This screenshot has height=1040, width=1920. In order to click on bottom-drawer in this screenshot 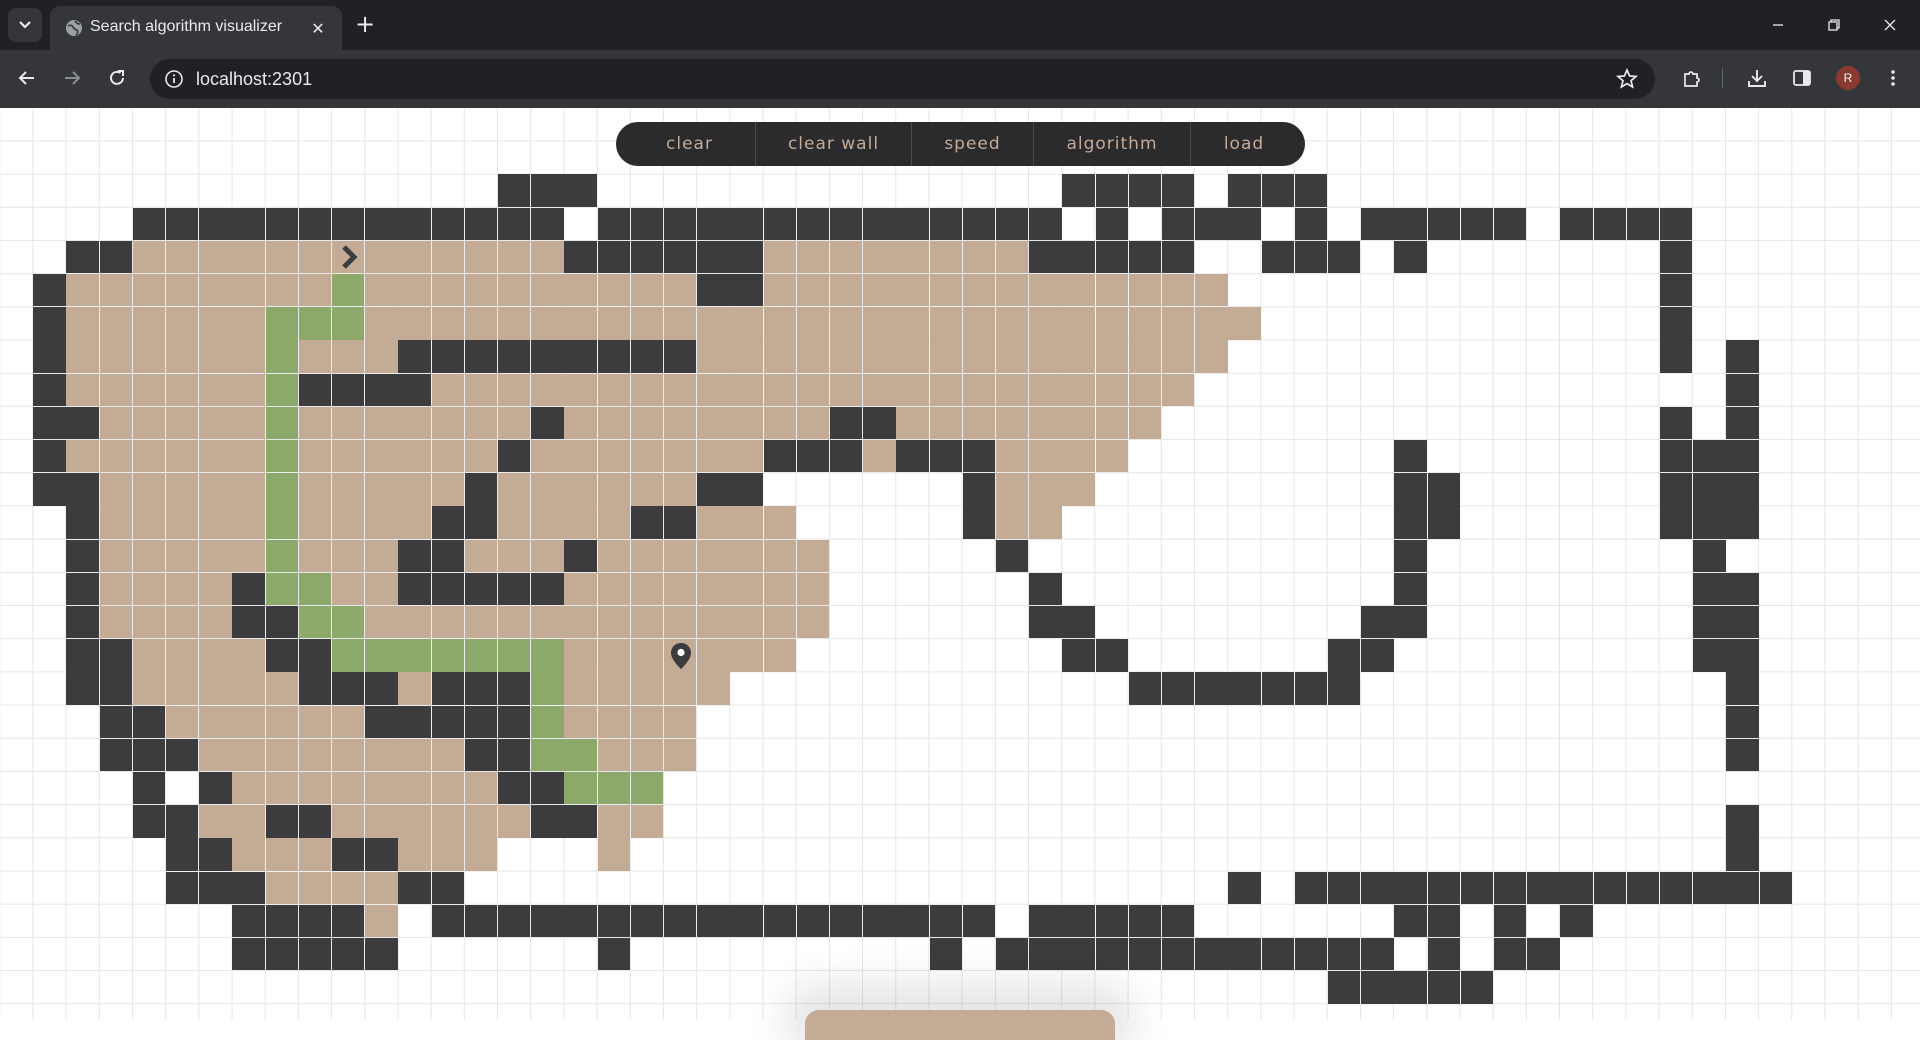, I will do `click(960, 1025)`.